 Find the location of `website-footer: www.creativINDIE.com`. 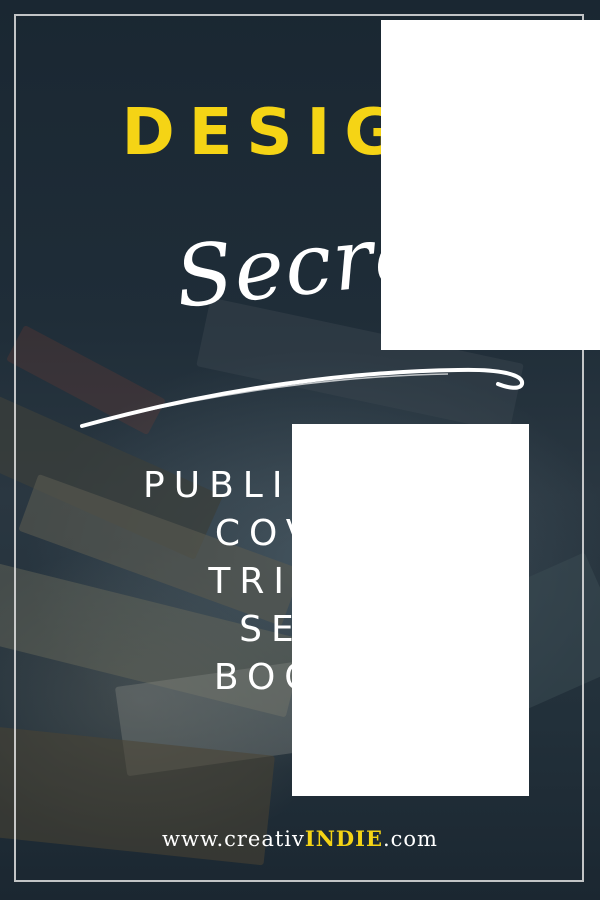

website-footer: www.creativINDIE.com is located at coordinates (300, 838).